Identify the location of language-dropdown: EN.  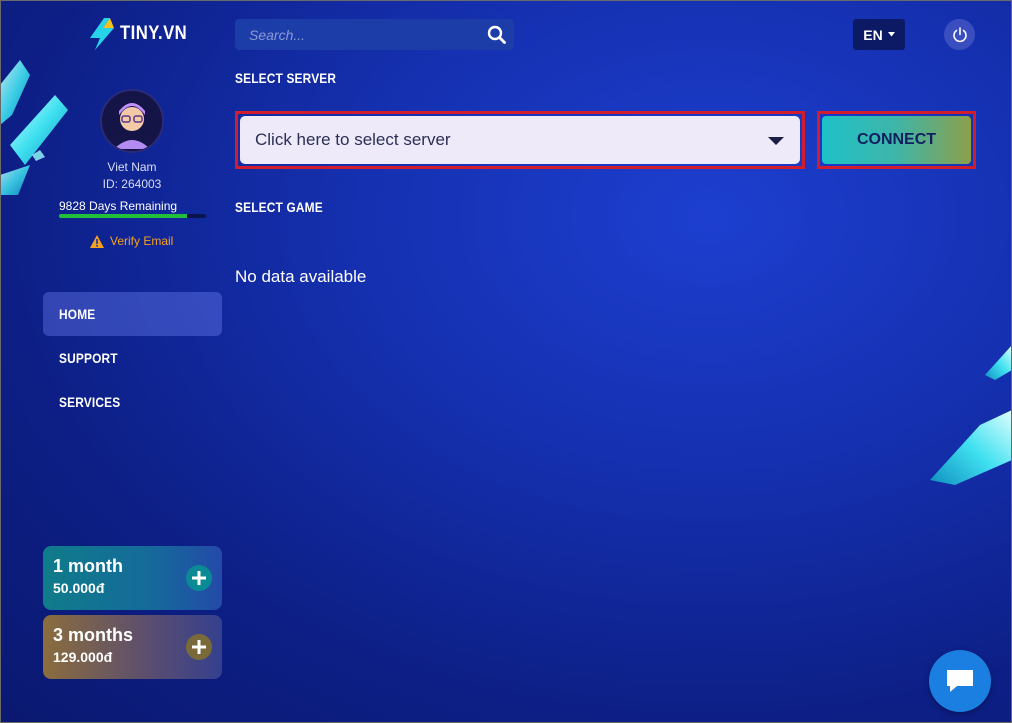
(879, 34).